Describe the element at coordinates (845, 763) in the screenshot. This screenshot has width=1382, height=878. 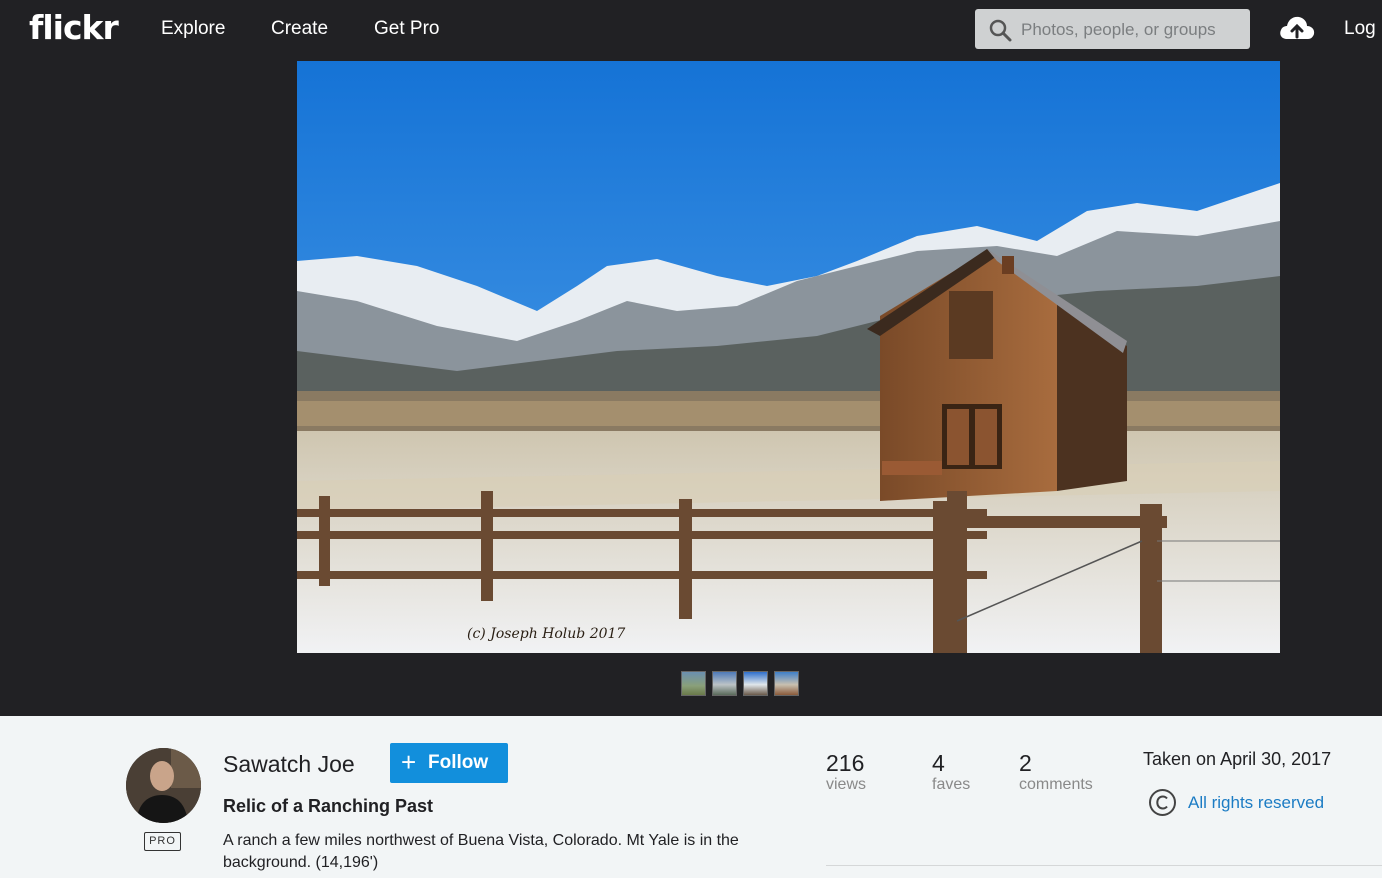
I see `views-count: 216` at that location.